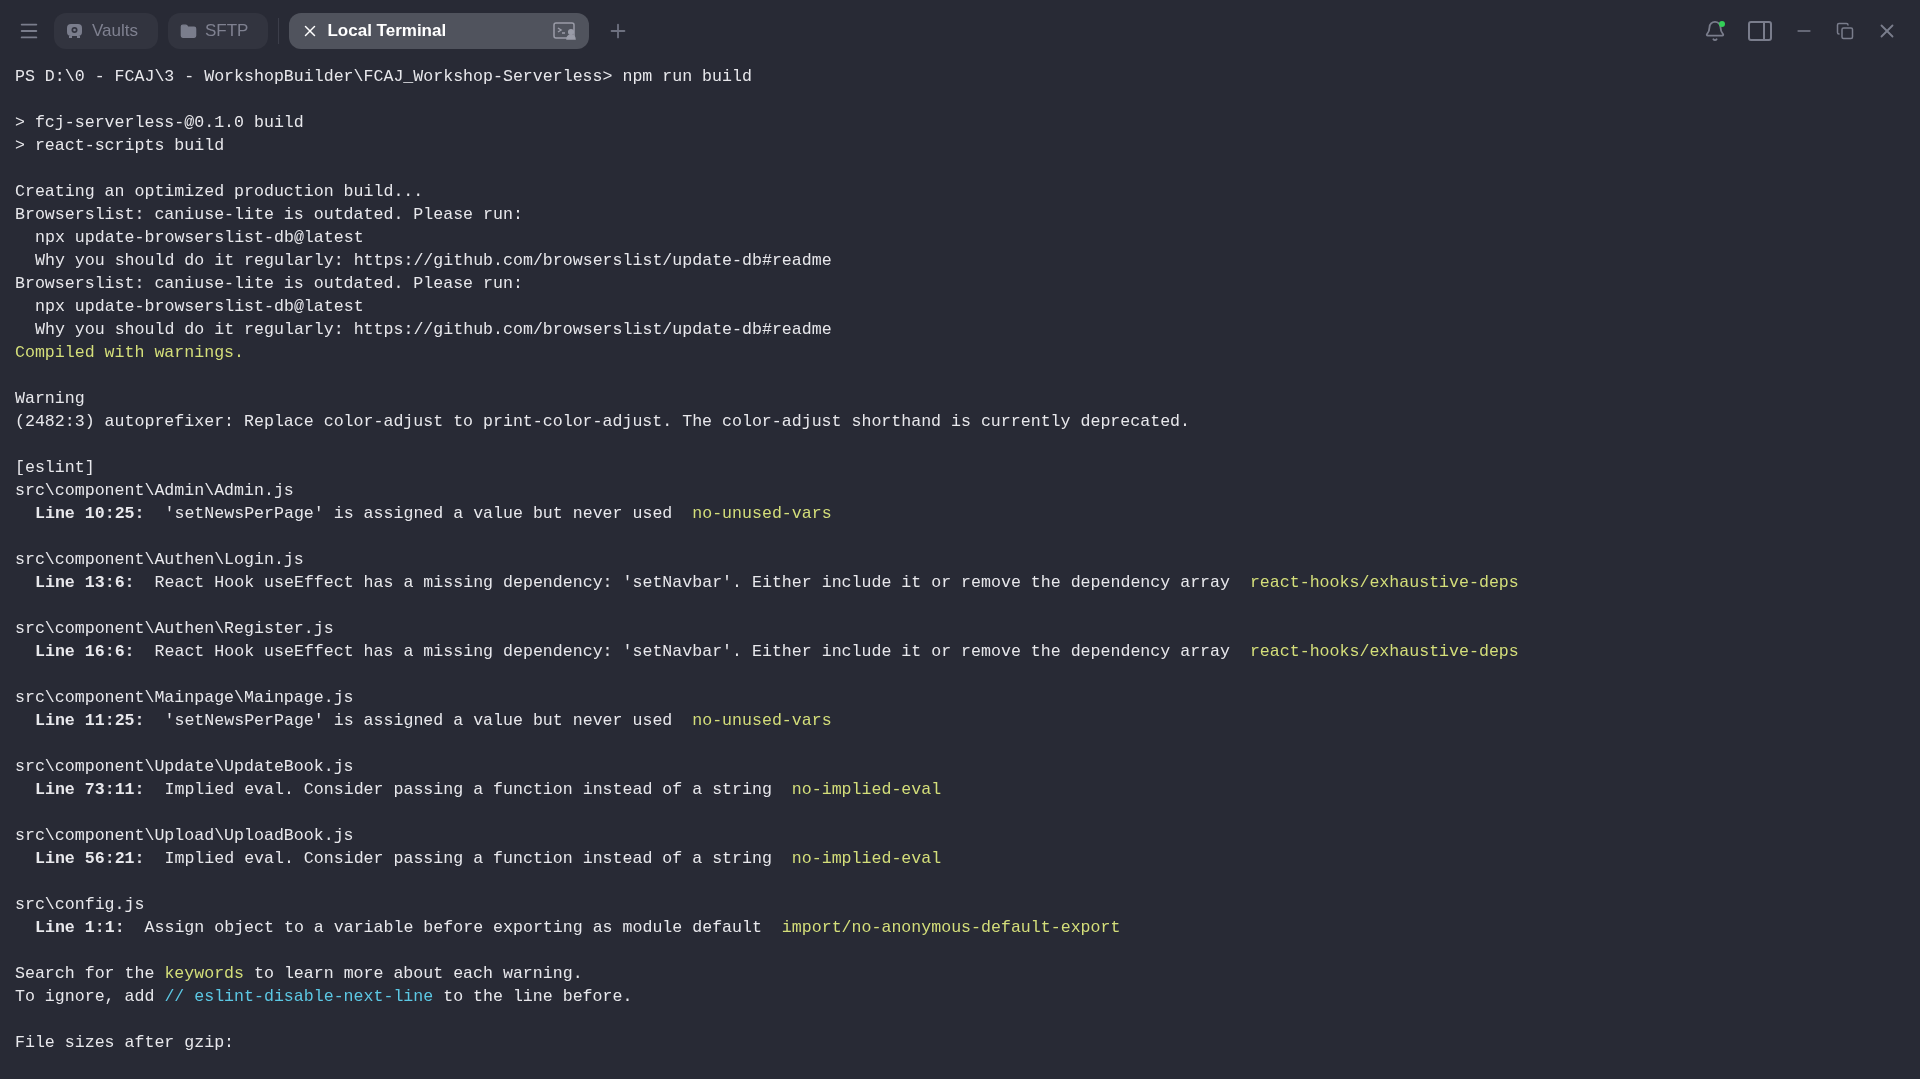 The height and width of the screenshot is (1079, 1920). I want to click on tab: Vaults, so click(106, 31).